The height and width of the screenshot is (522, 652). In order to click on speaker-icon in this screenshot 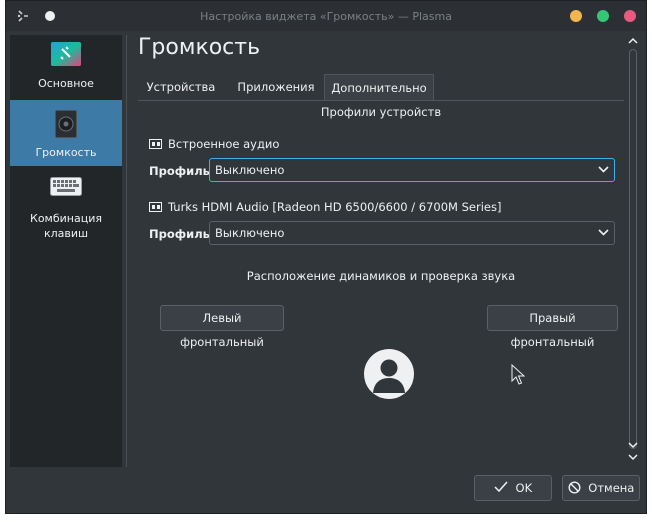, I will do `click(66, 124)`.